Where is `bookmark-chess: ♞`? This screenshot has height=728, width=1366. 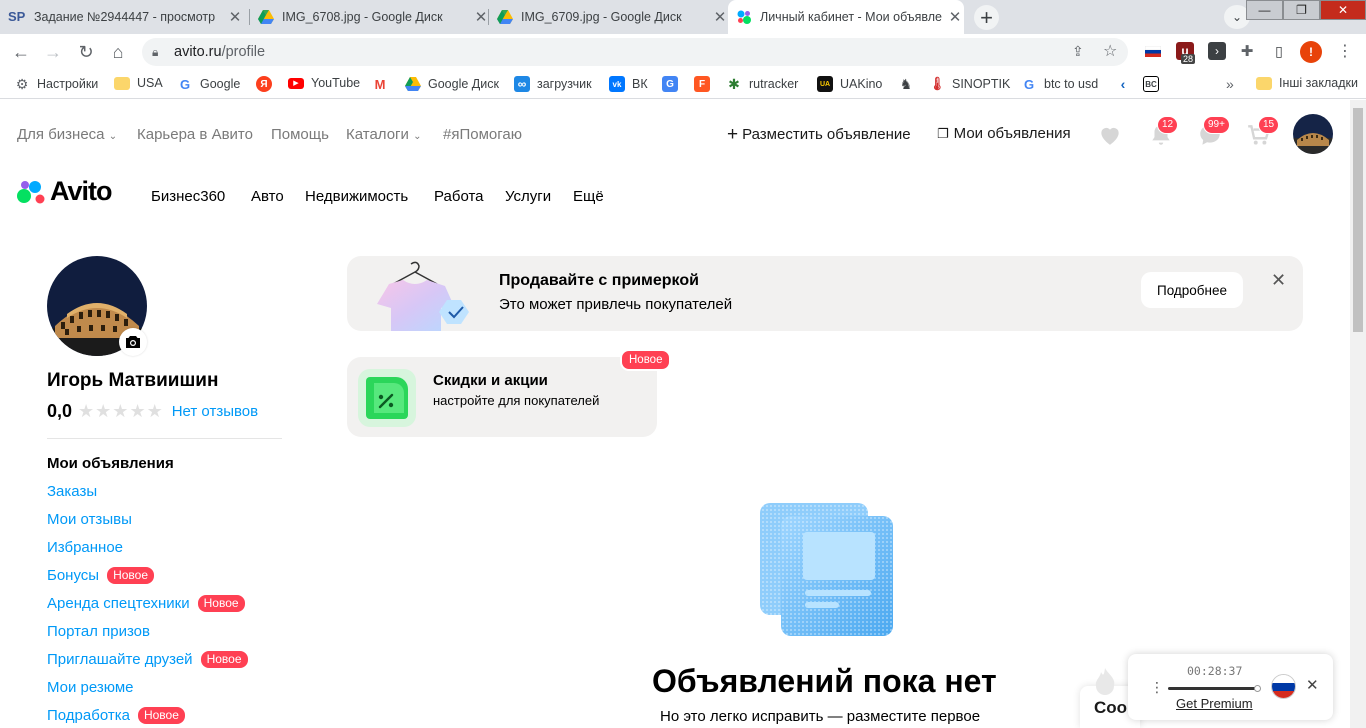
bookmark-chess: ♞ is located at coordinates (909, 84).